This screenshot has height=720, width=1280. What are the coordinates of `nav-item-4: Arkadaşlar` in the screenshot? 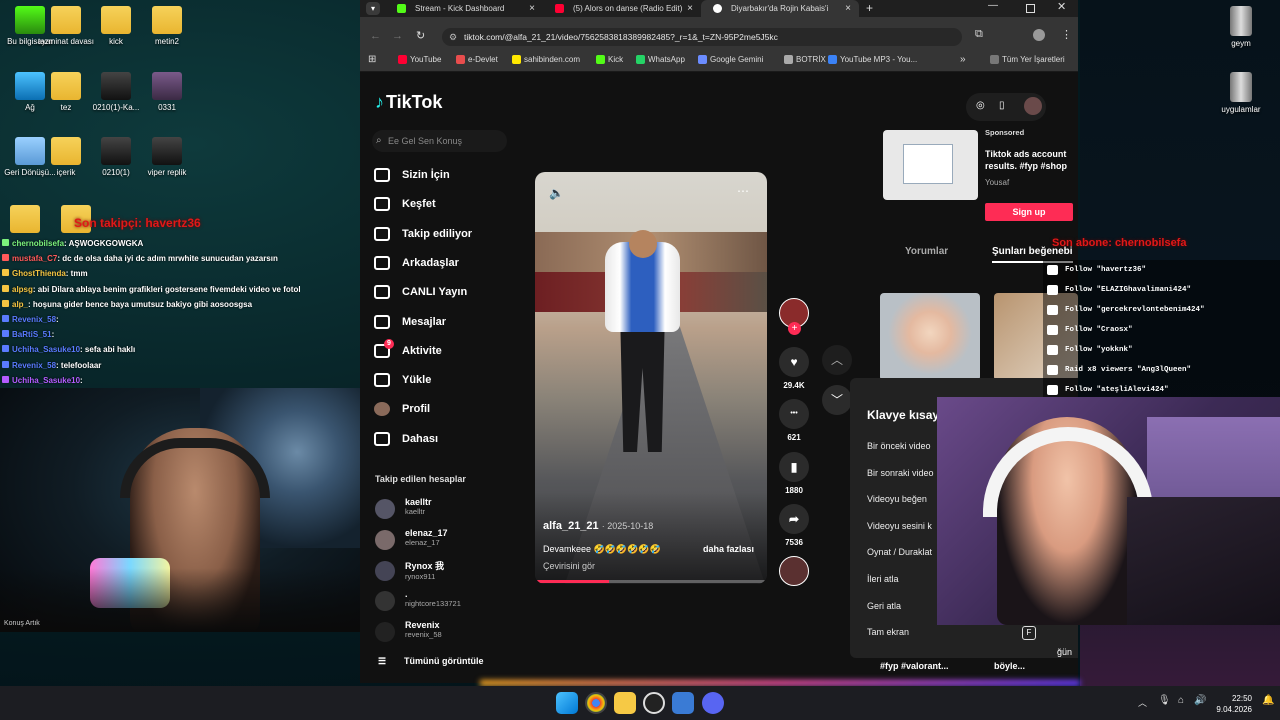 It's located at (416, 263).